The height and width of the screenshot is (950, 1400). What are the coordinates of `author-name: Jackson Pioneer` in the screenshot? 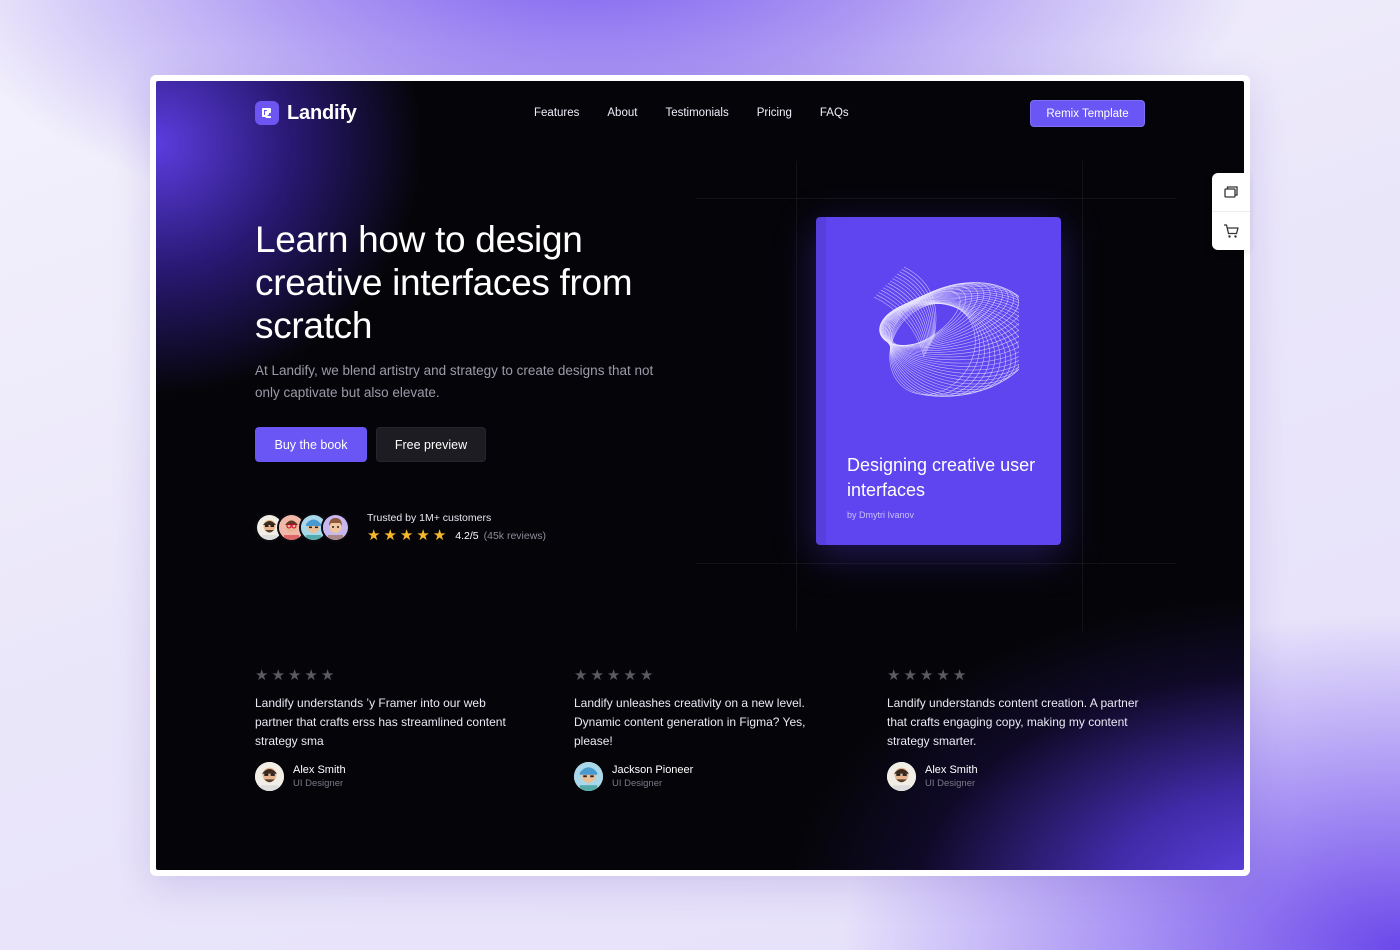 It's located at (653, 770).